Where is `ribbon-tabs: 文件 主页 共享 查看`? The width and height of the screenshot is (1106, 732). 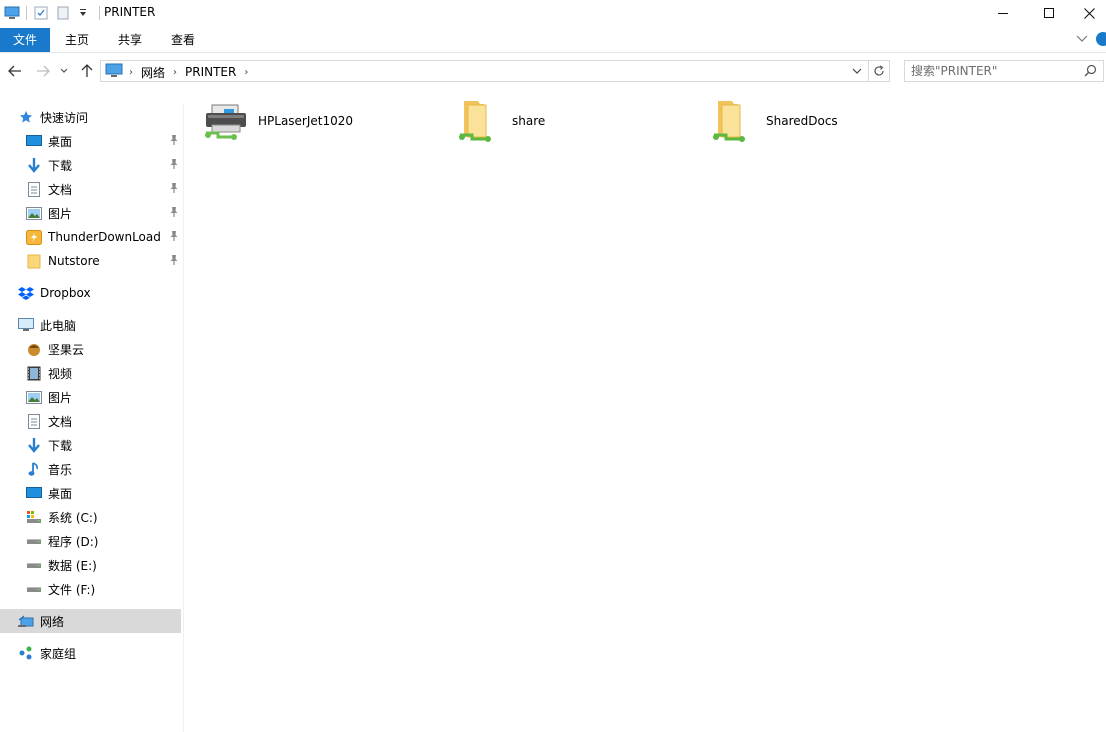
ribbon-tabs: 文件 主页 共享 查看 is located at coordinates (553, 40).